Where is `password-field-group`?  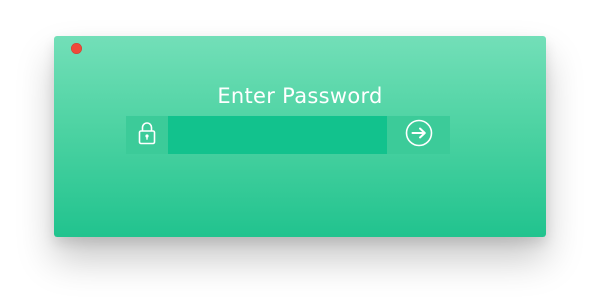
password-field-group is located at coordinates (288, 135).